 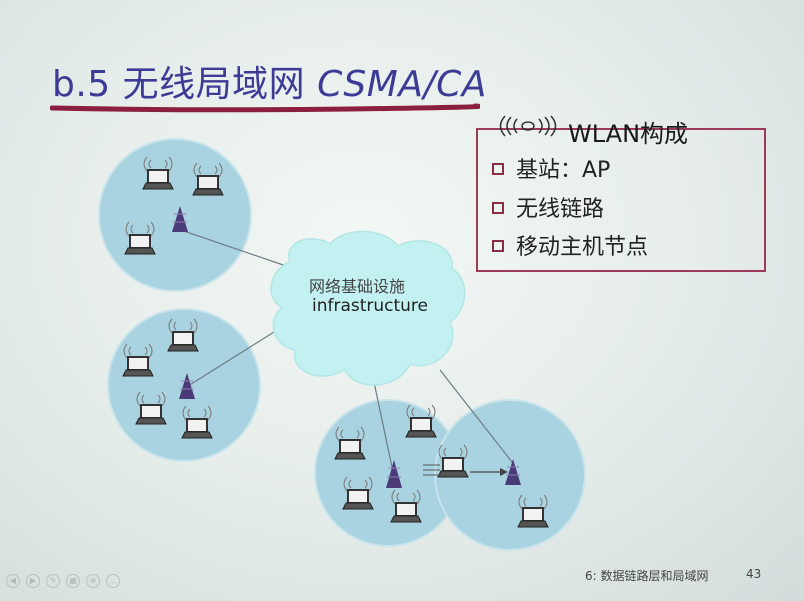 What do you see at coordinates (175, 215) in the screenshot?
I see `cell-top-left` at bounding box center [175, 215].